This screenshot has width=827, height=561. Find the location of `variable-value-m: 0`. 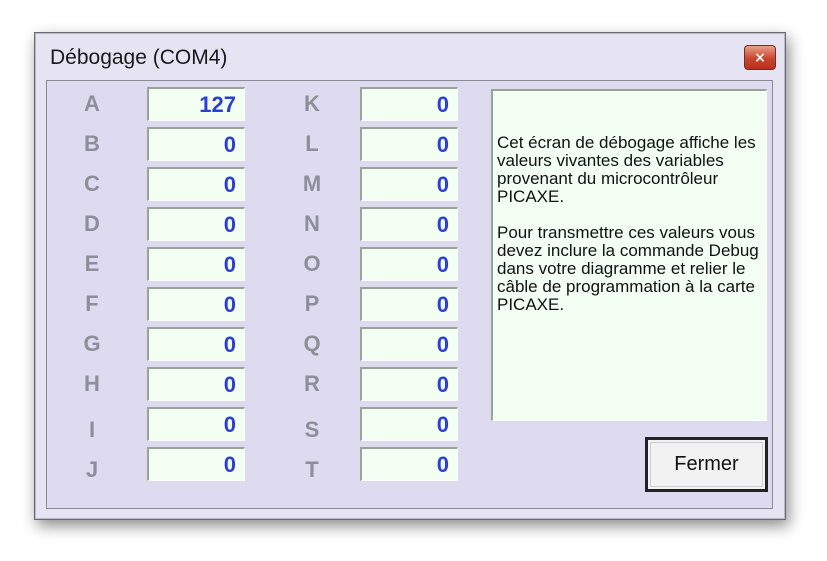

variable-value-m: 0 is located at coordinates (409, 184).